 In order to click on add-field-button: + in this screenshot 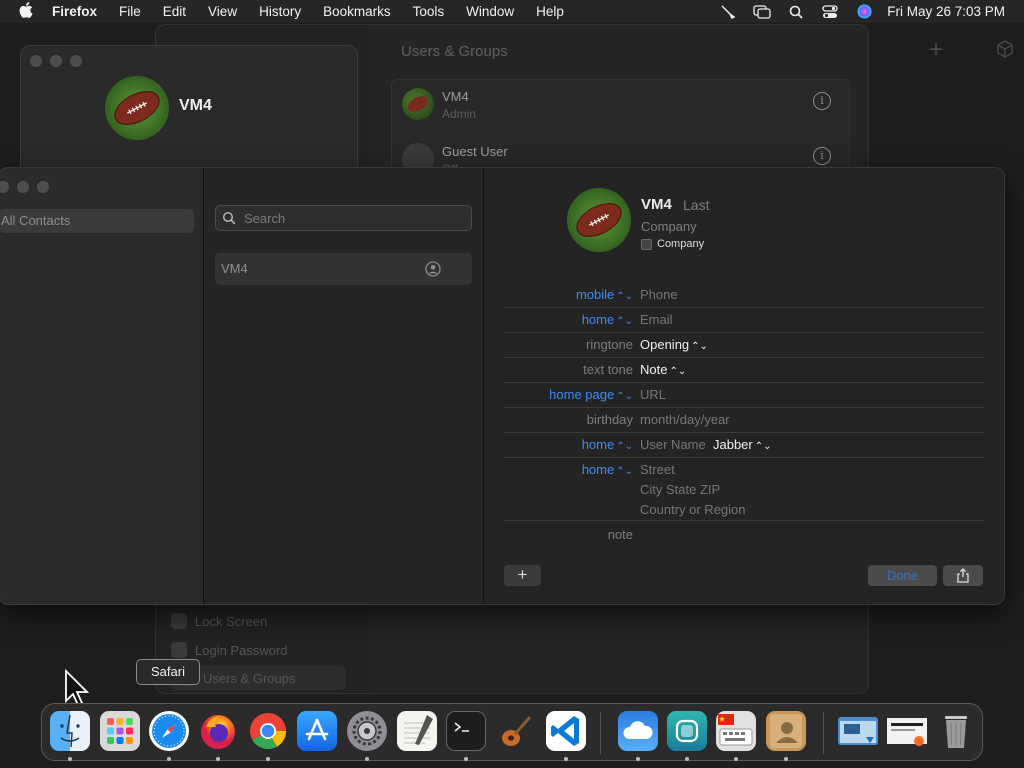, I will do `click(522, 575)`.